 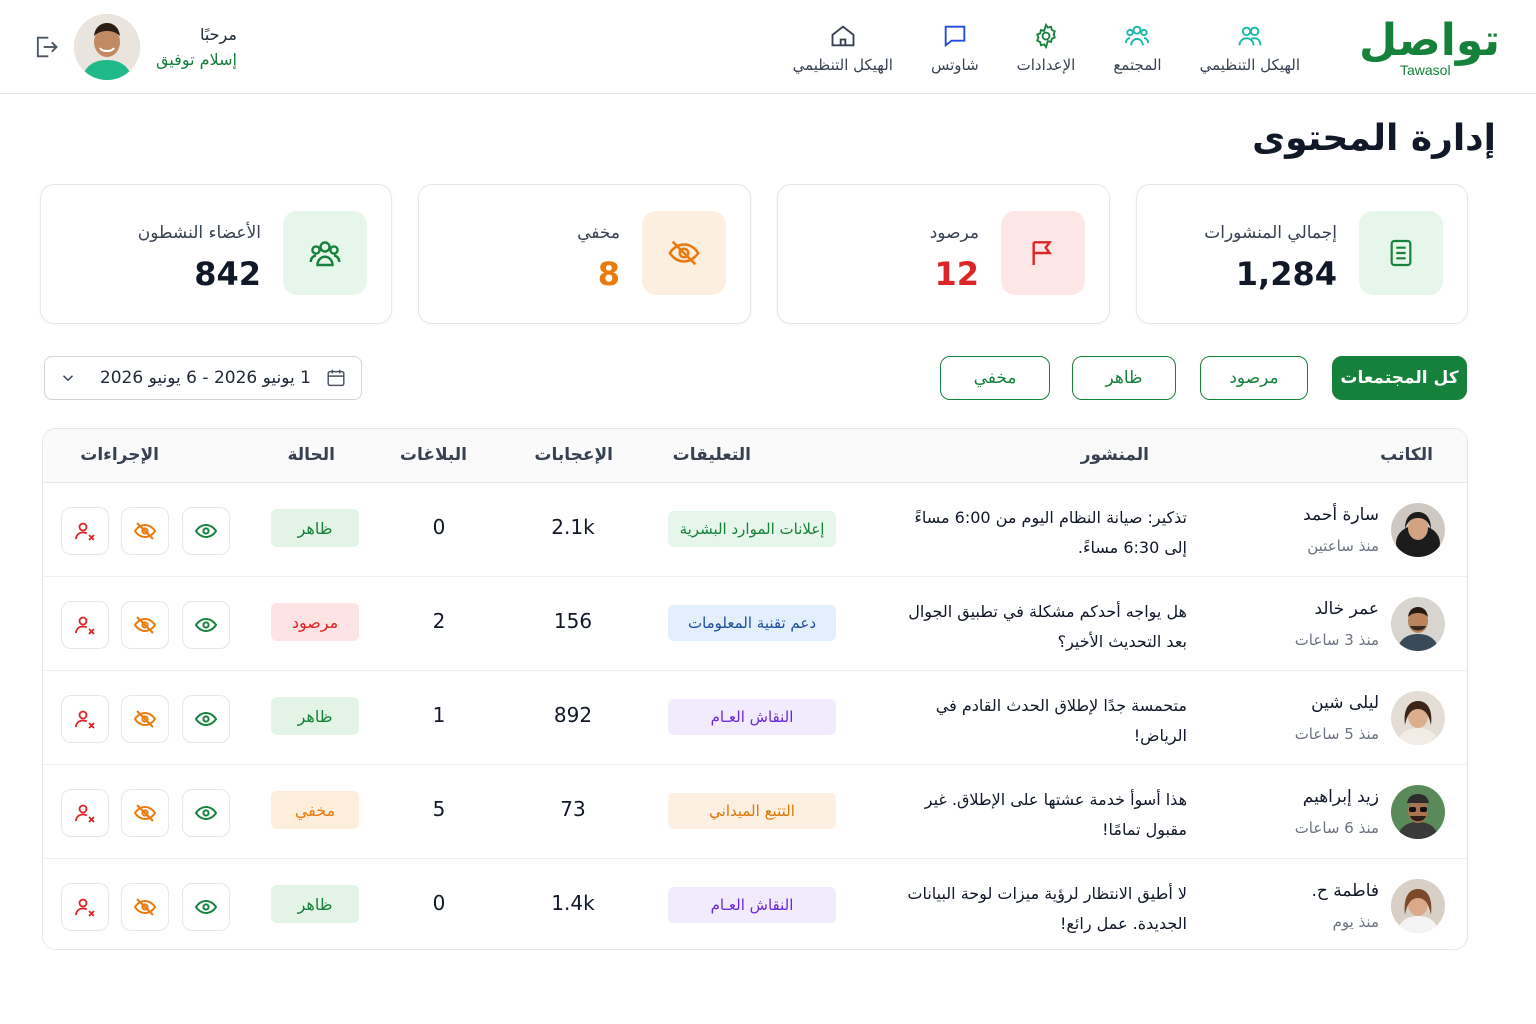 What do you see at coordinates (1043, 253) in the screenshot?
I see `flag-icon` at bounding box center [1043, 253].